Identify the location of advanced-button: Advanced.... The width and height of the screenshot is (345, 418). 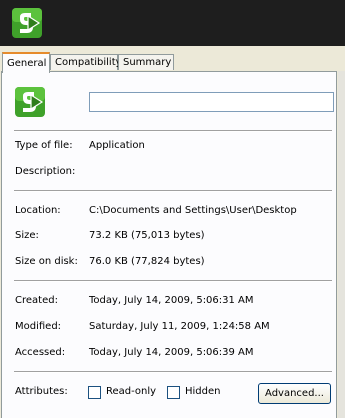
(294, 393).